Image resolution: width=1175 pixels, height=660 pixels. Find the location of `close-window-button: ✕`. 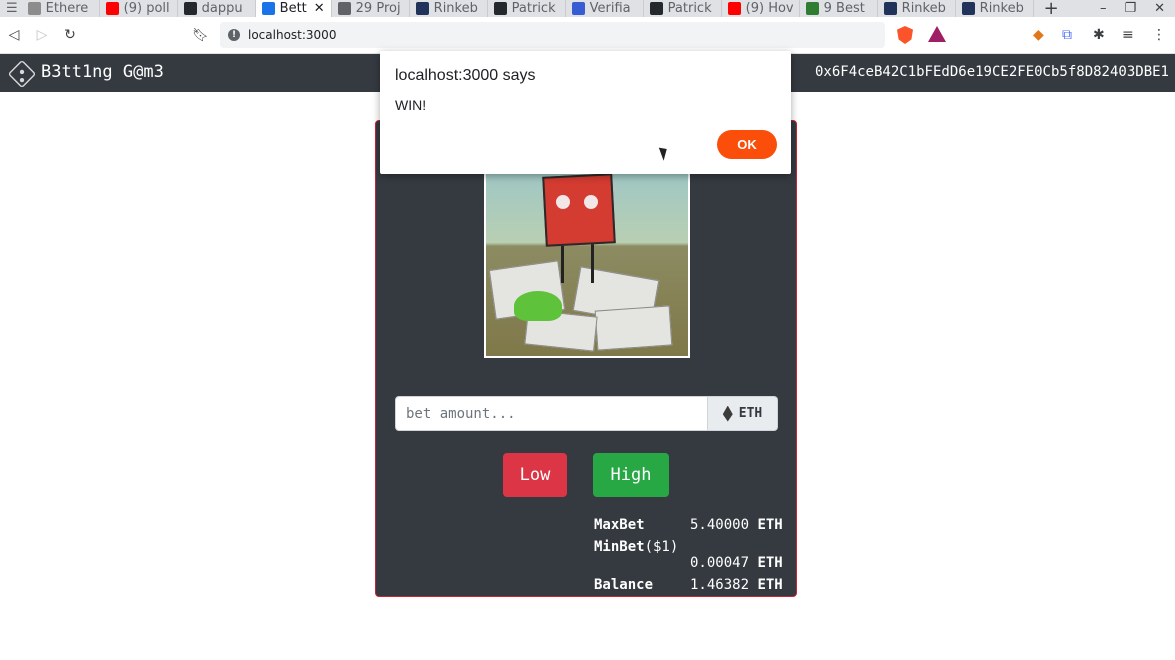

close-window-button: ✕ is located at coordinates (1159, 8).